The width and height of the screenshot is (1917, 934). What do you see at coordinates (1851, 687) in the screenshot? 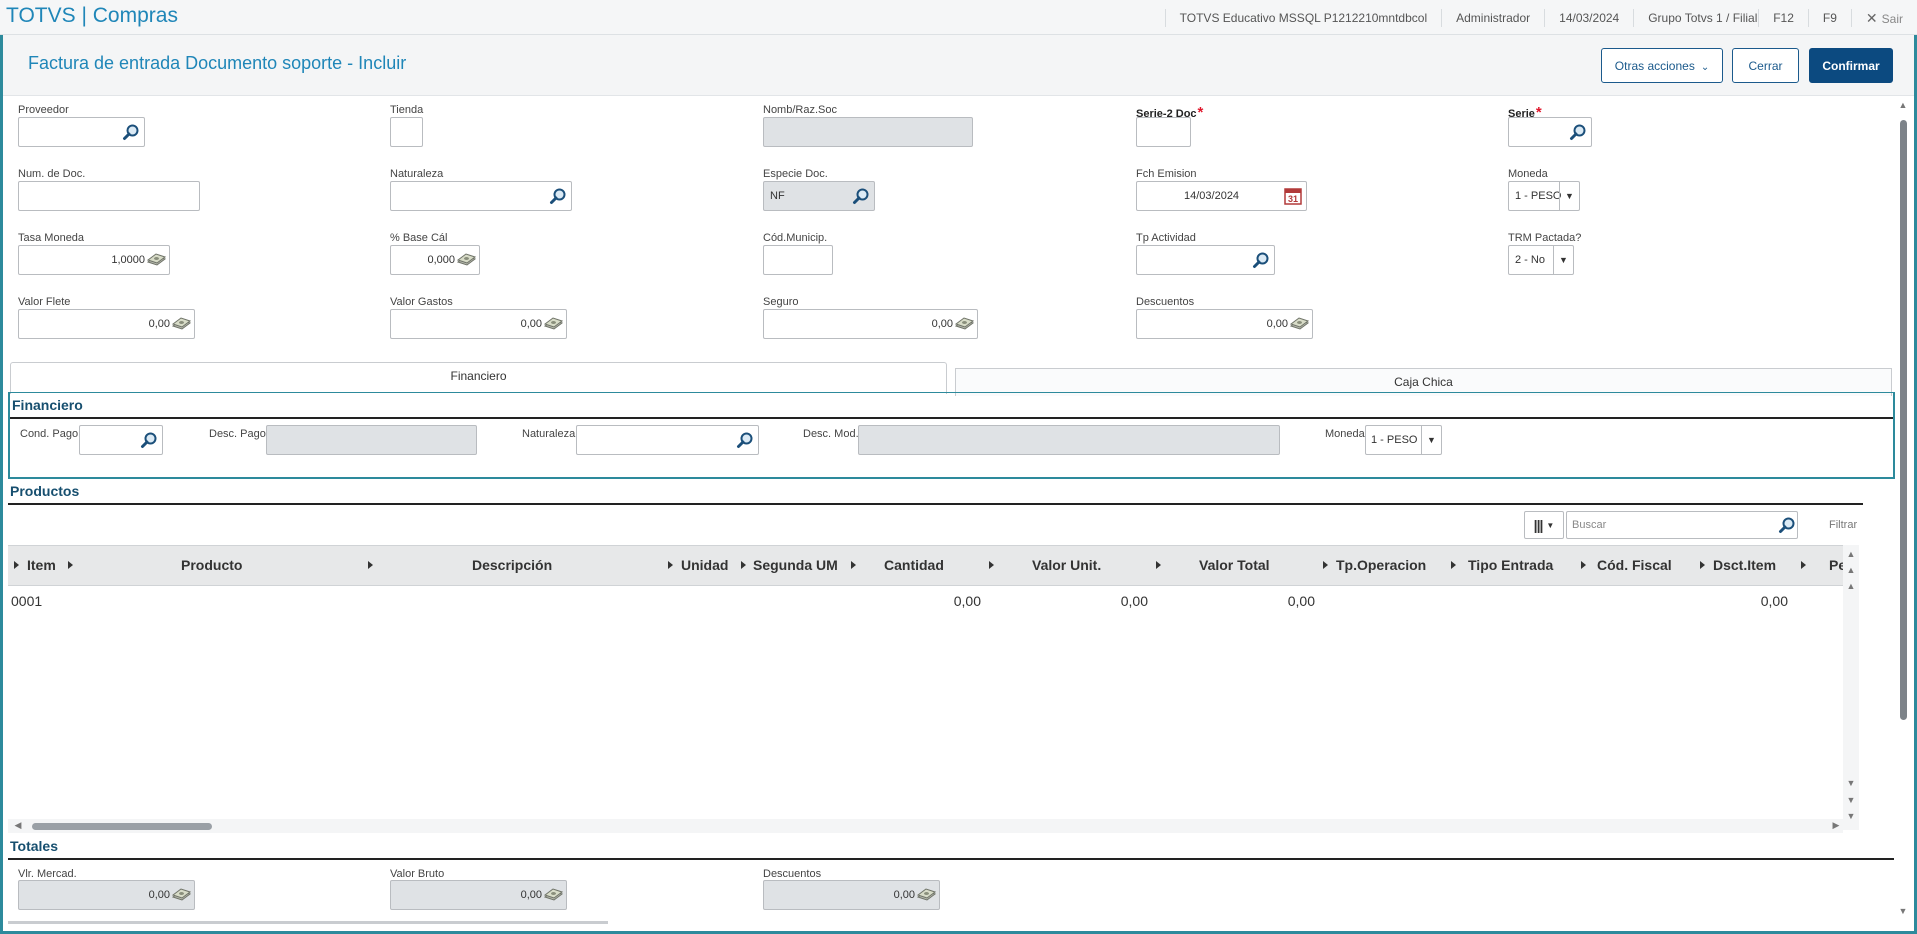
I see `grid-vertical-scrollbar: ▲ ▲ ▲ ▼ ▼ ▼` at bounding box center [1851, 687].